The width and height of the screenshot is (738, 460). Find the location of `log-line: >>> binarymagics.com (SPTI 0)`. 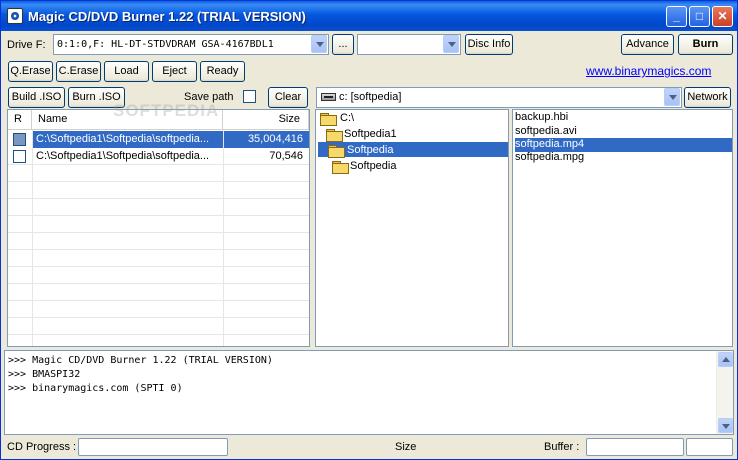

log-line: >>> binarymagics.com (SPTI 0) is located at coordinates (95, 388).